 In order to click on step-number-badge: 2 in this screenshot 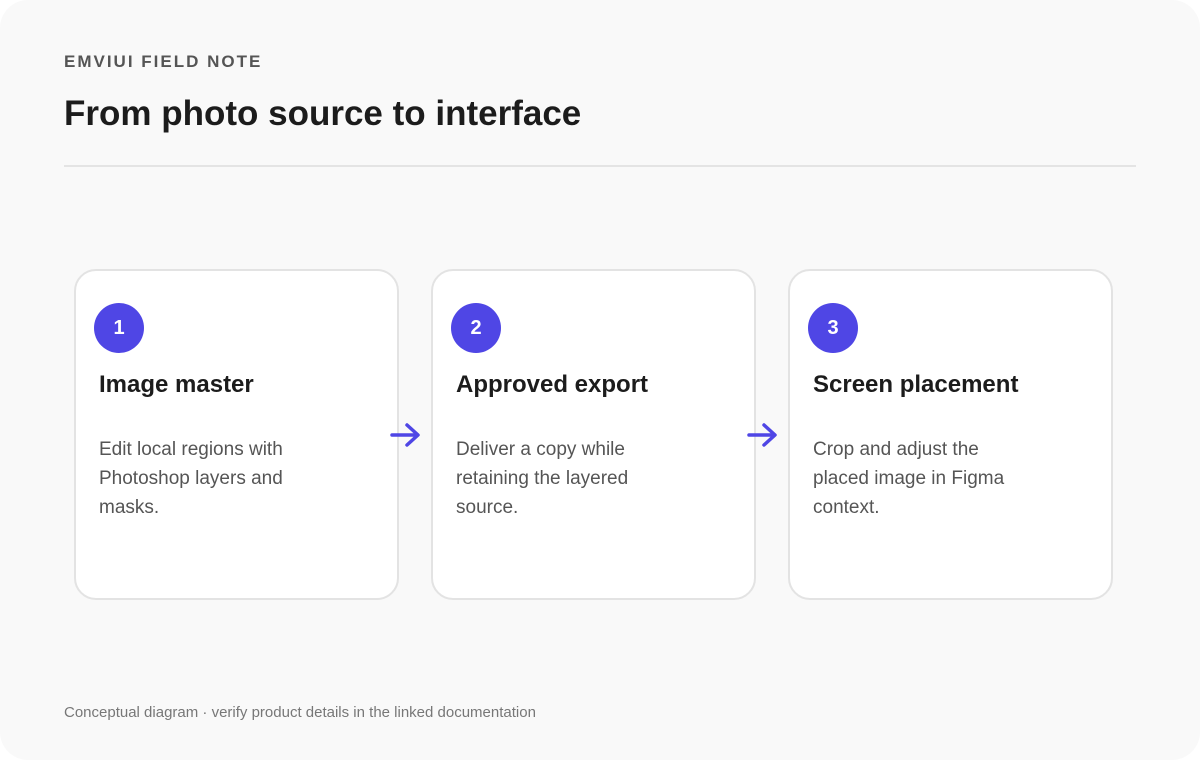, I will do `click(476, 328)`.